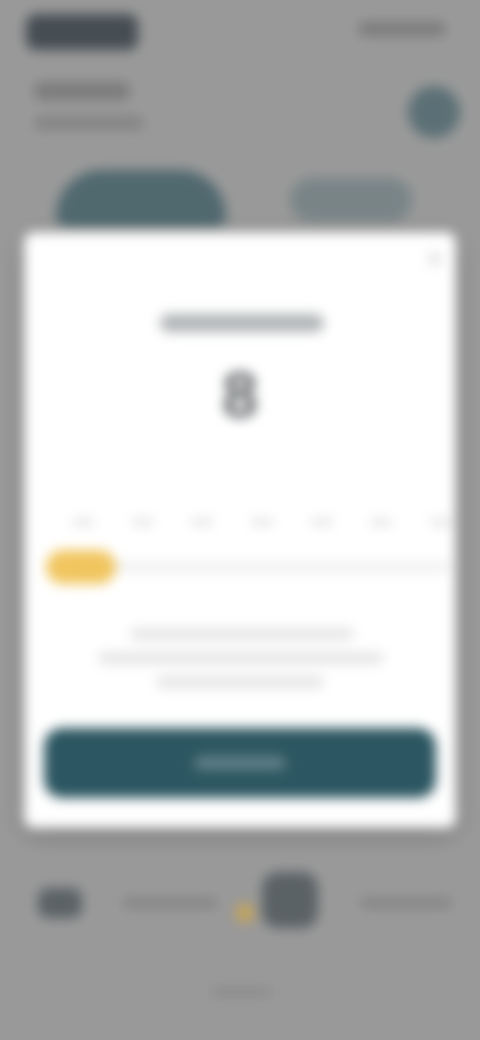  I want to click on confirm-button-text-blurred, so click(240, 763).